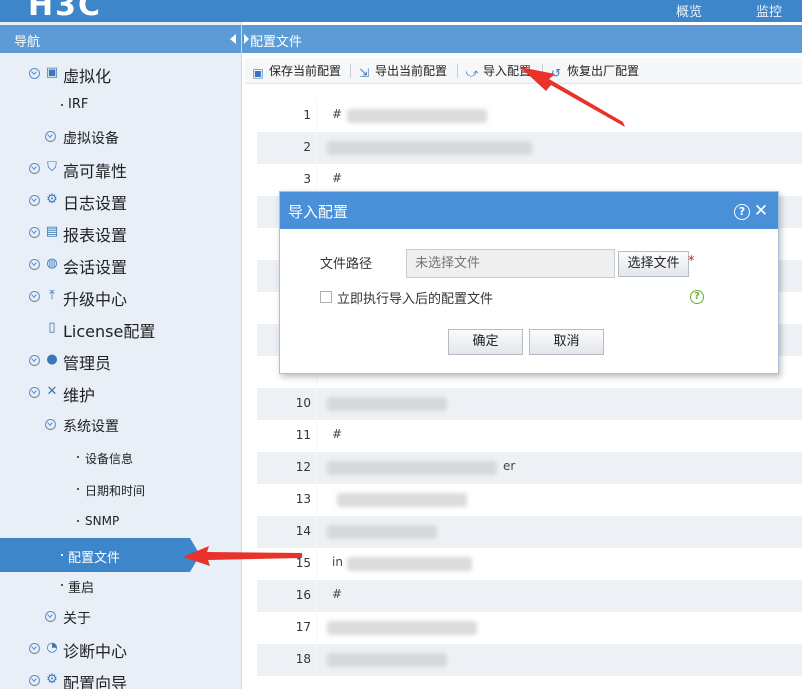  Describe the element at coordinates (95, 267) in the screenshot. I see `sidebar-item-label: 会话设置` at that location.